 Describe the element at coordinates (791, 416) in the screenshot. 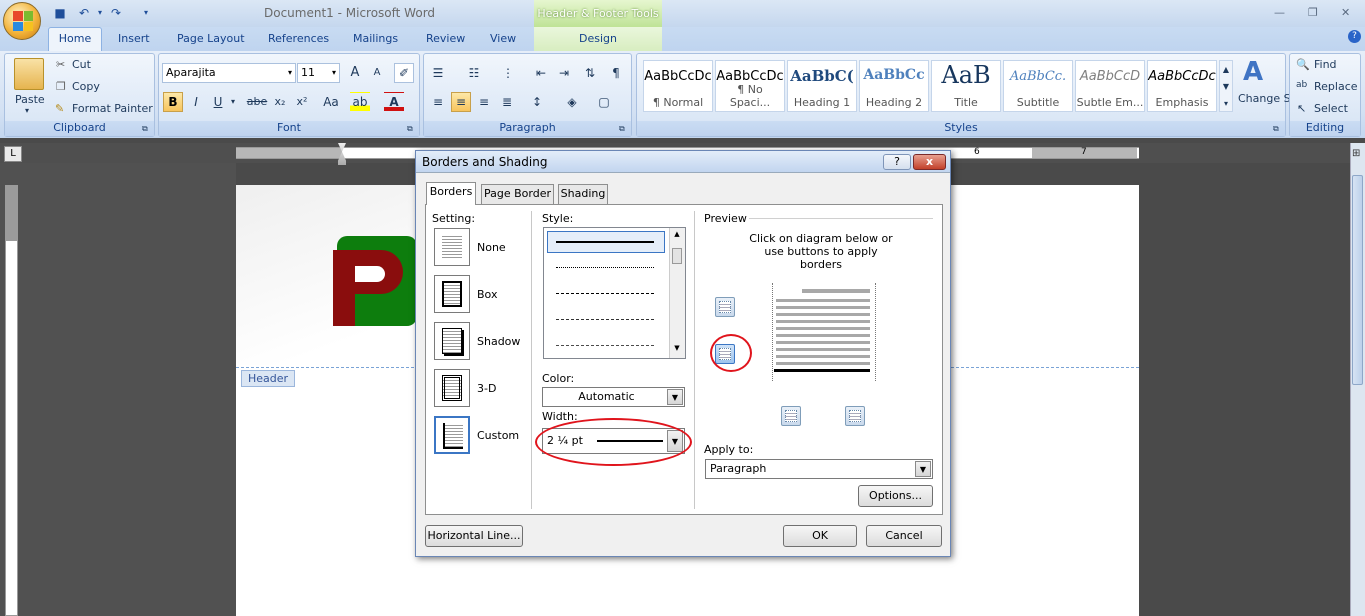

I see `left-border-button` at that location.